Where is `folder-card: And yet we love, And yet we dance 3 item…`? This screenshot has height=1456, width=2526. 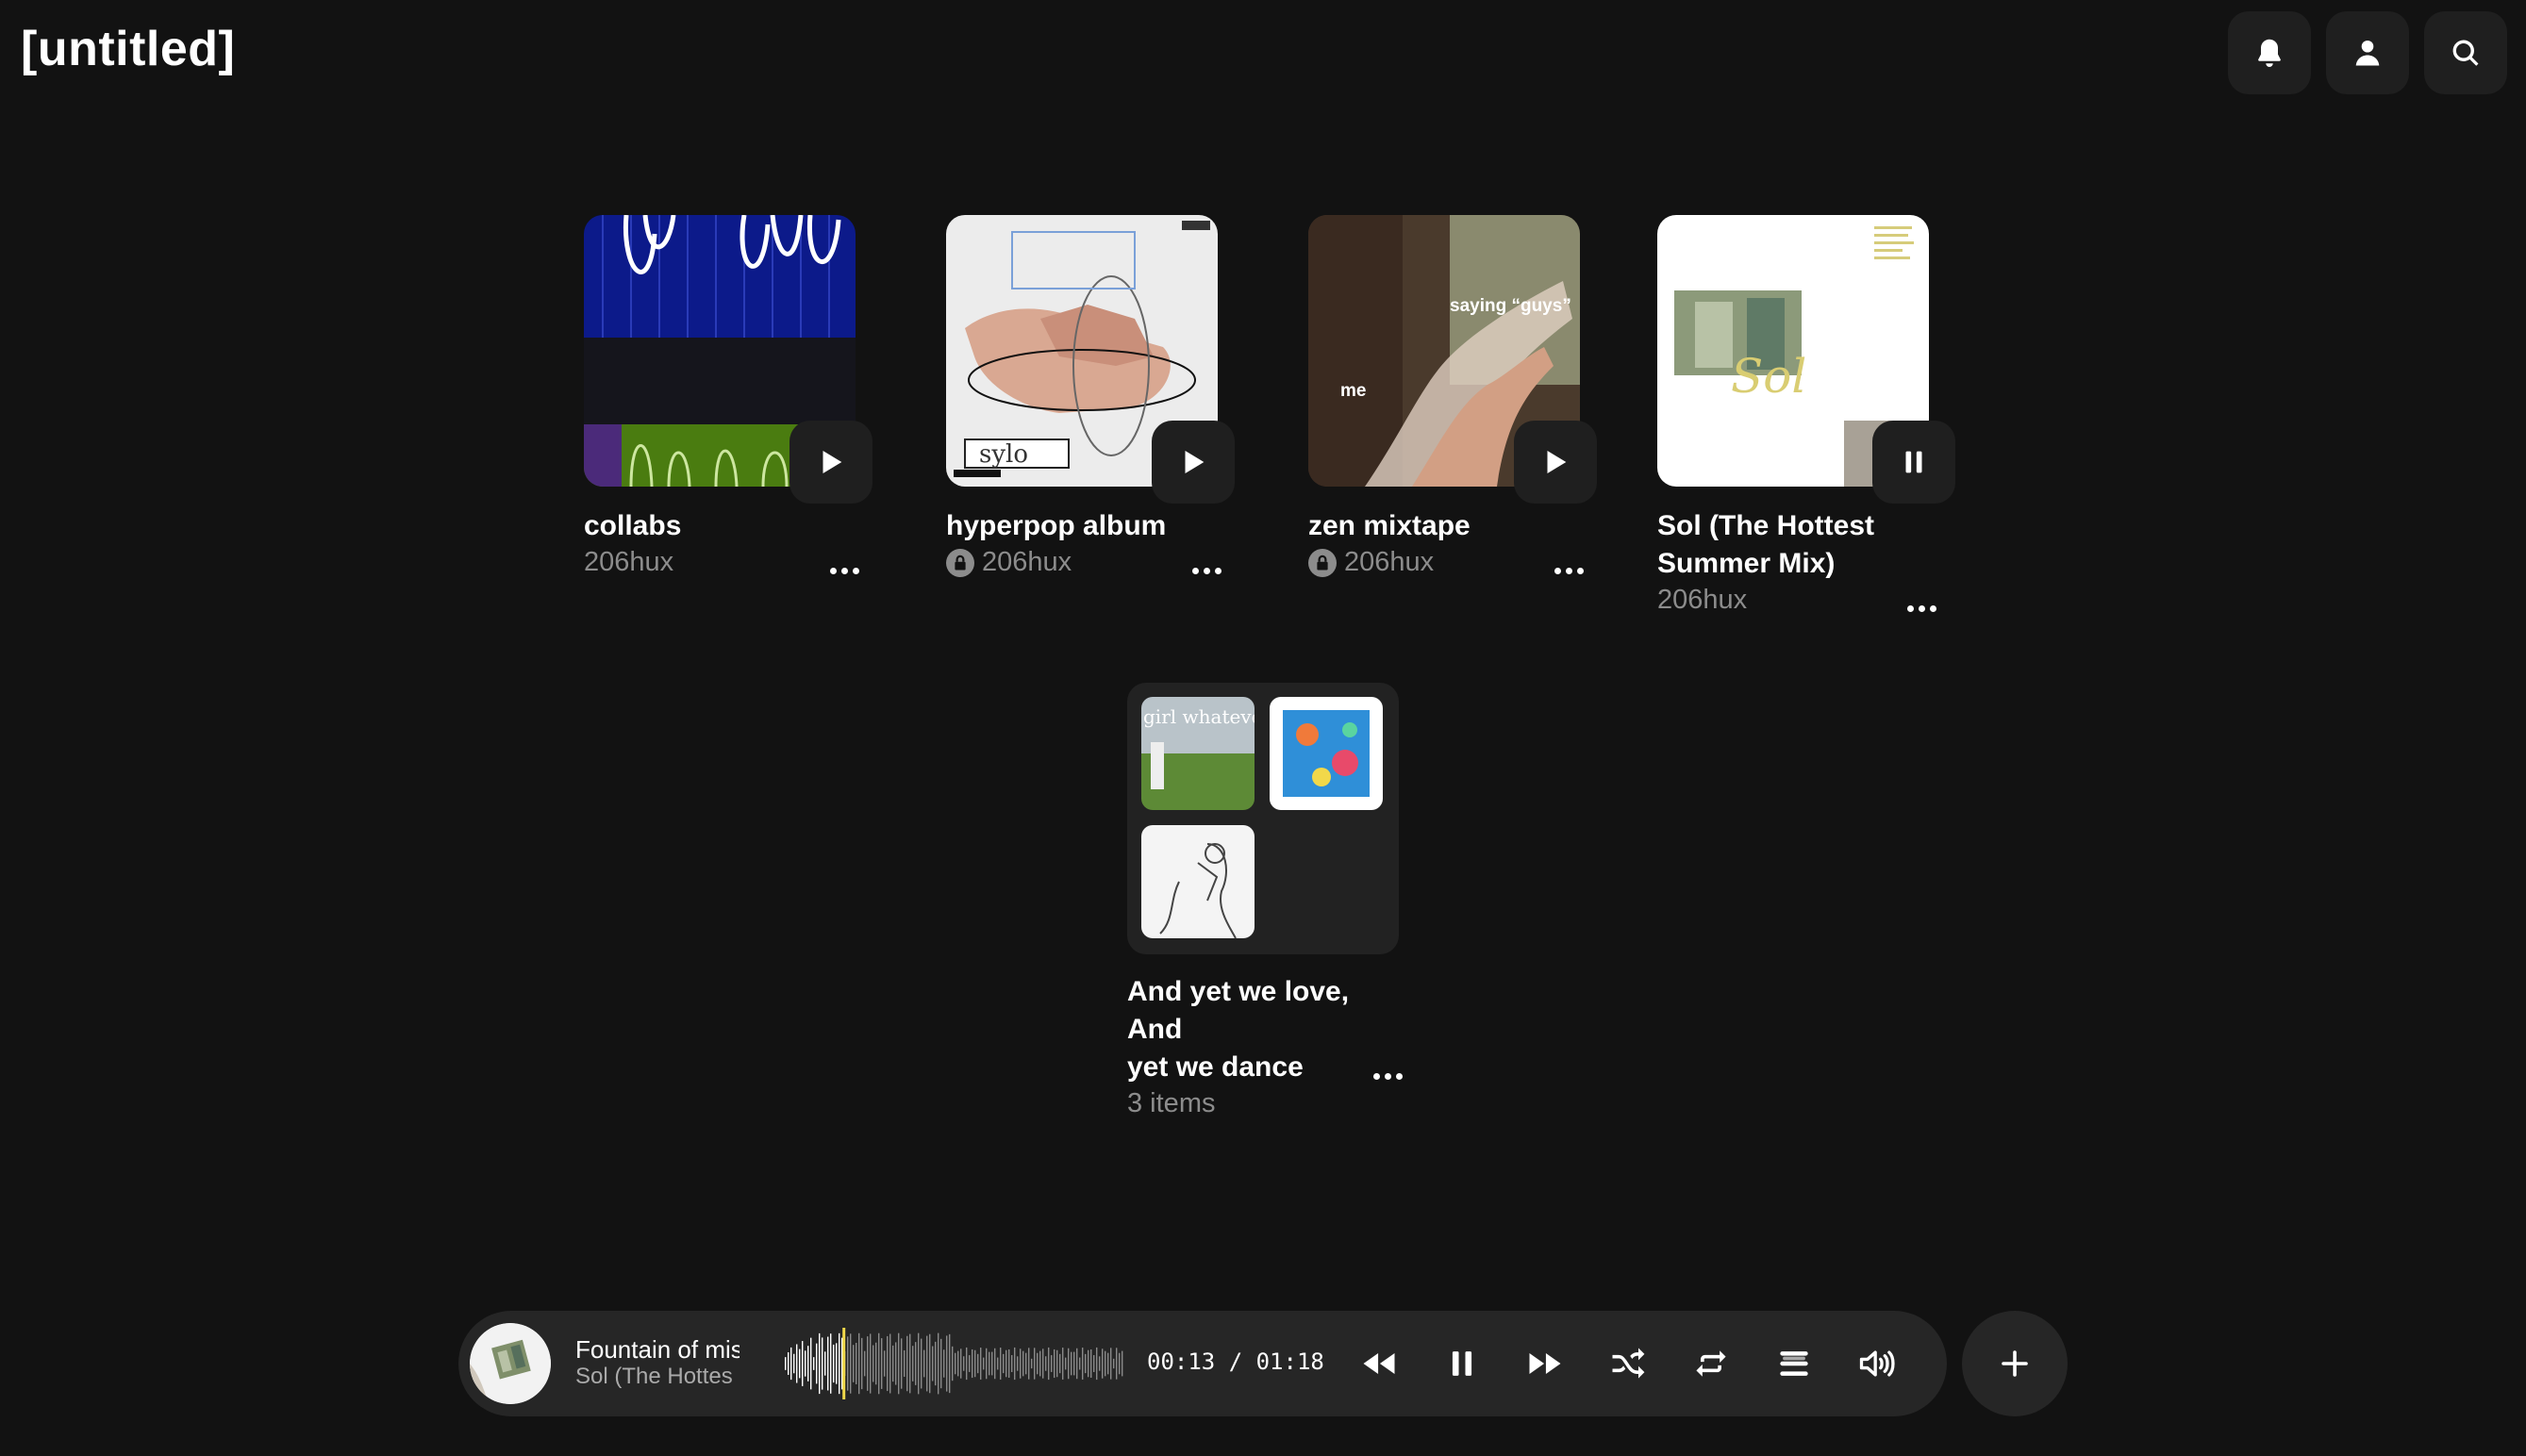 folder-card: And yet we love, And yet we dance 3 item… is located at coordinates (1268, 1046).